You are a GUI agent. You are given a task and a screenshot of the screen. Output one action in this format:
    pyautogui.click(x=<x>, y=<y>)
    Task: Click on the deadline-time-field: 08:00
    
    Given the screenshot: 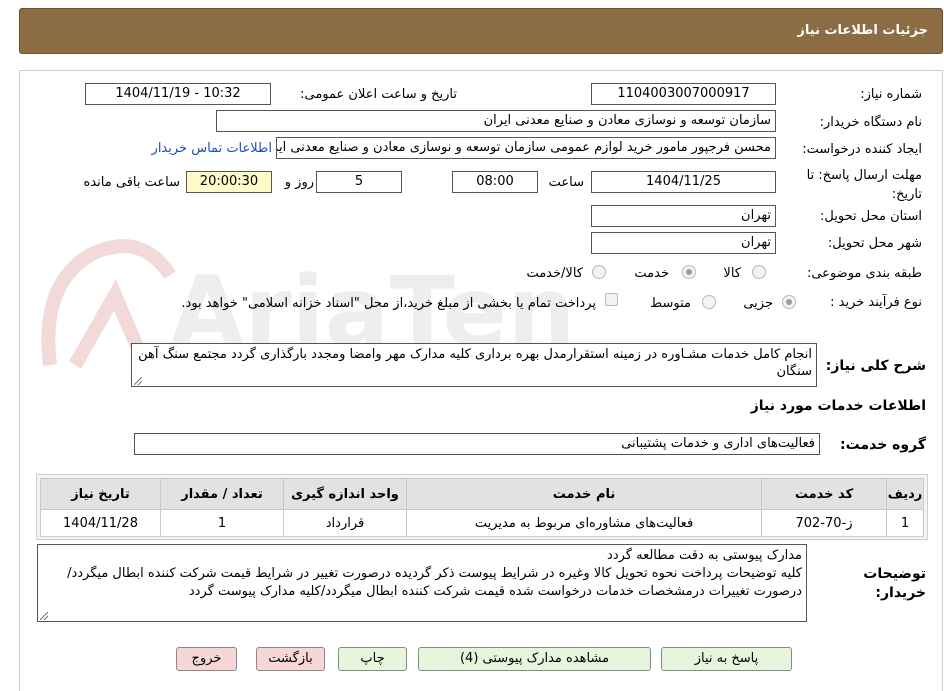 What is the action you would take?
    pyautogui.click(x=495, y=182)
    